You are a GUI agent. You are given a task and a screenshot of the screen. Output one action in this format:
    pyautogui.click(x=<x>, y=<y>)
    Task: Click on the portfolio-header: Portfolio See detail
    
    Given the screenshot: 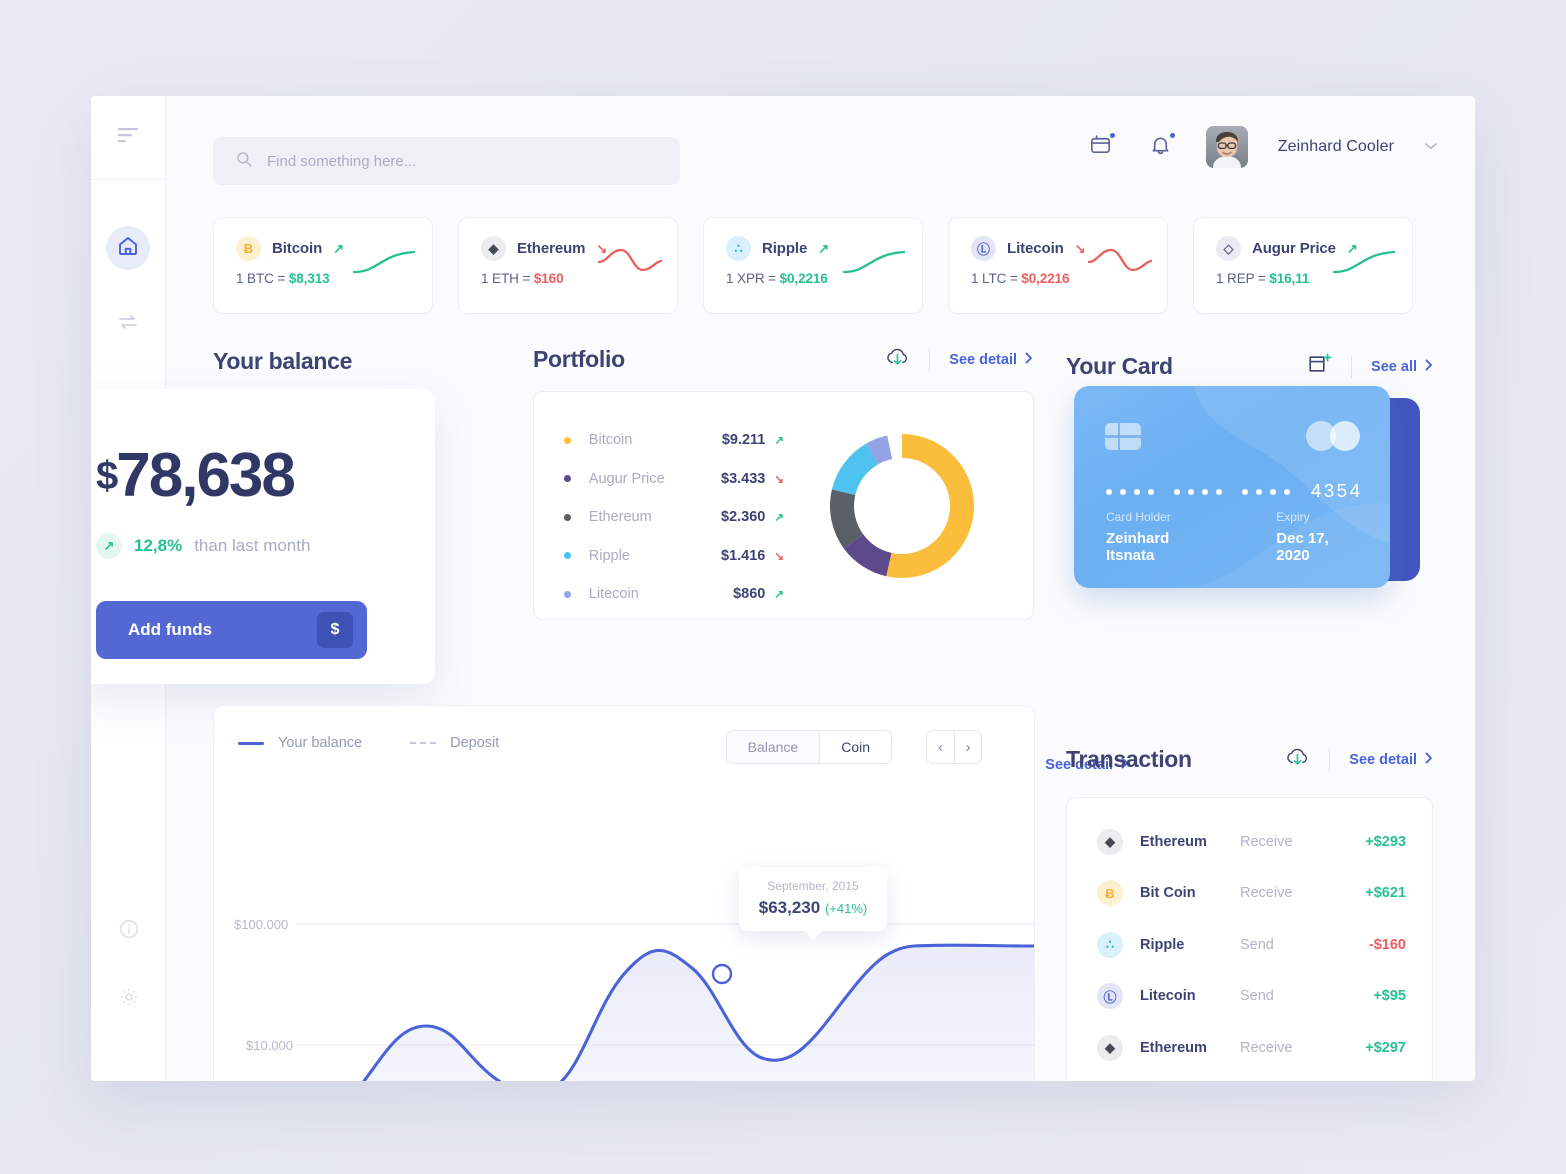 What is the action you would take?
    pyautogui.click(x=783, y=359)
    